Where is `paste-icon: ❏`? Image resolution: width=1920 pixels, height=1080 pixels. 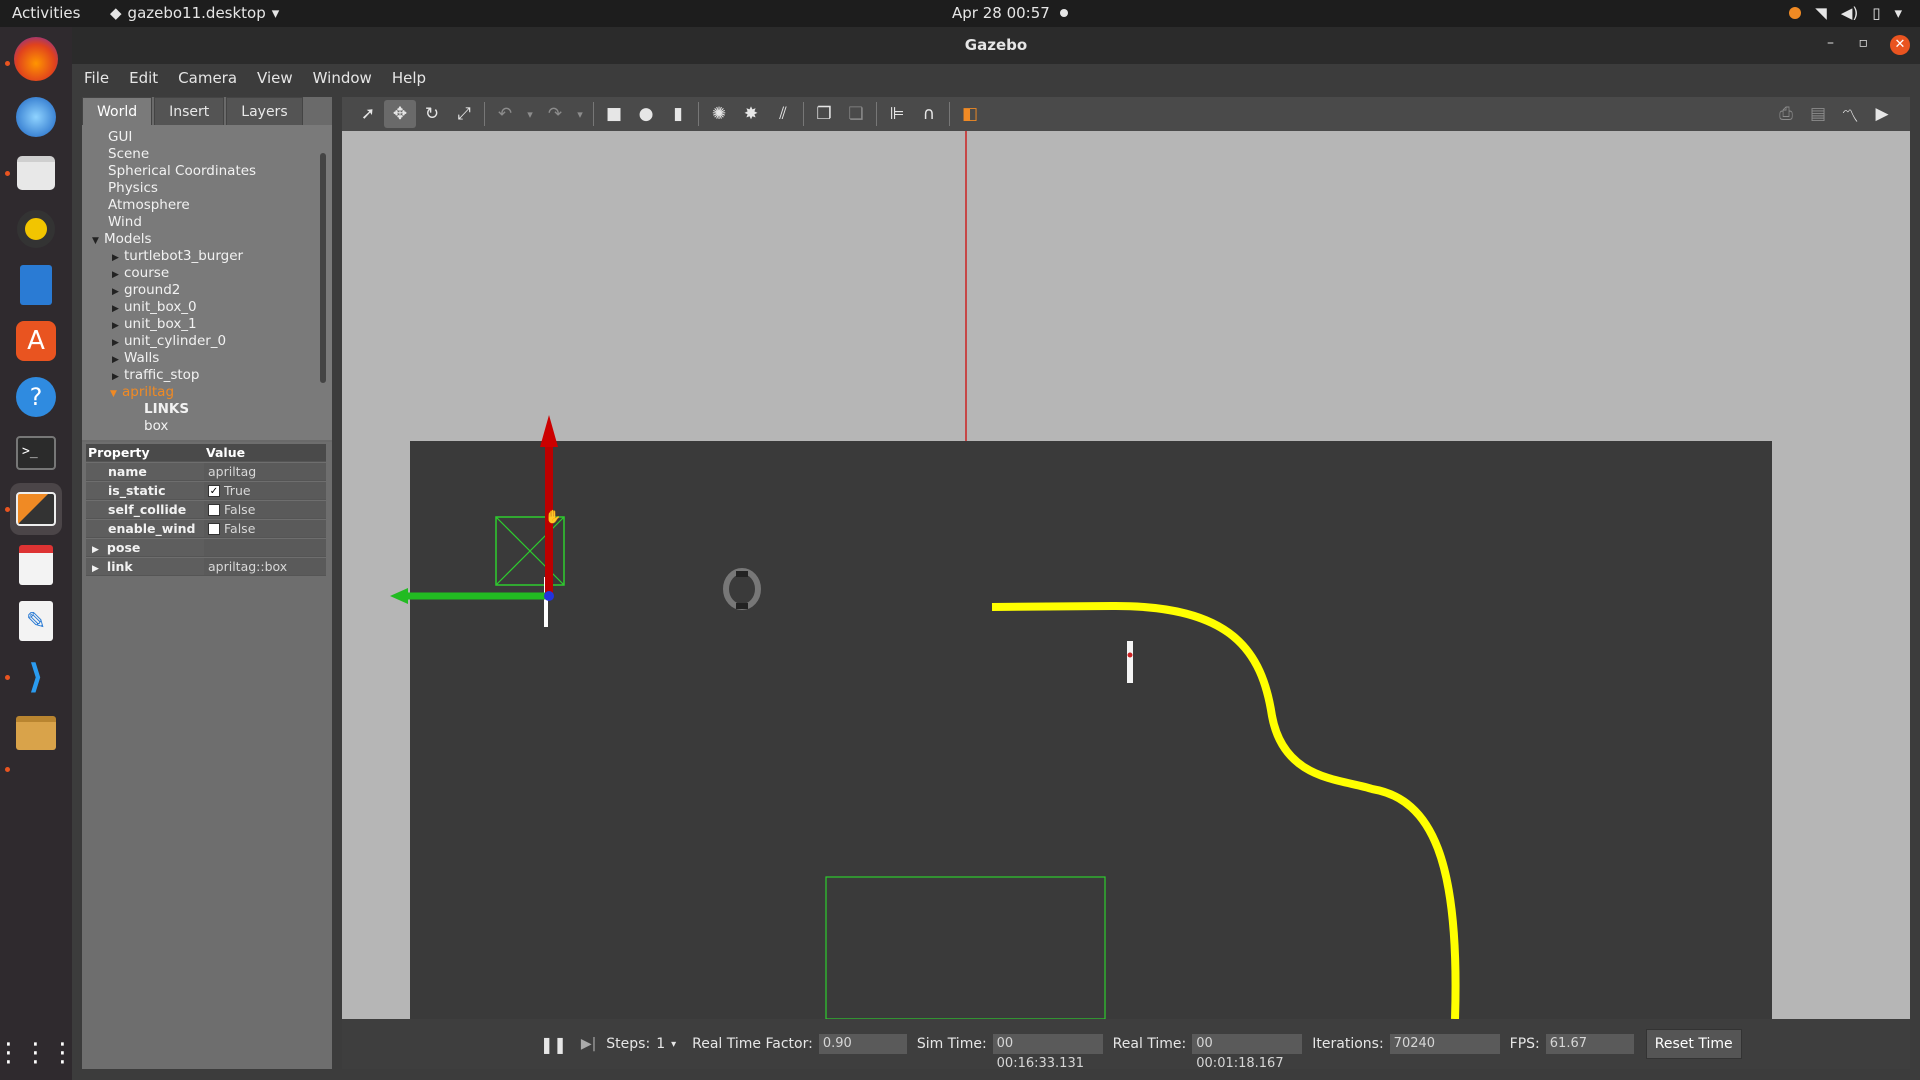 paste-icon: ❏ is located at coordinates (856, 114).